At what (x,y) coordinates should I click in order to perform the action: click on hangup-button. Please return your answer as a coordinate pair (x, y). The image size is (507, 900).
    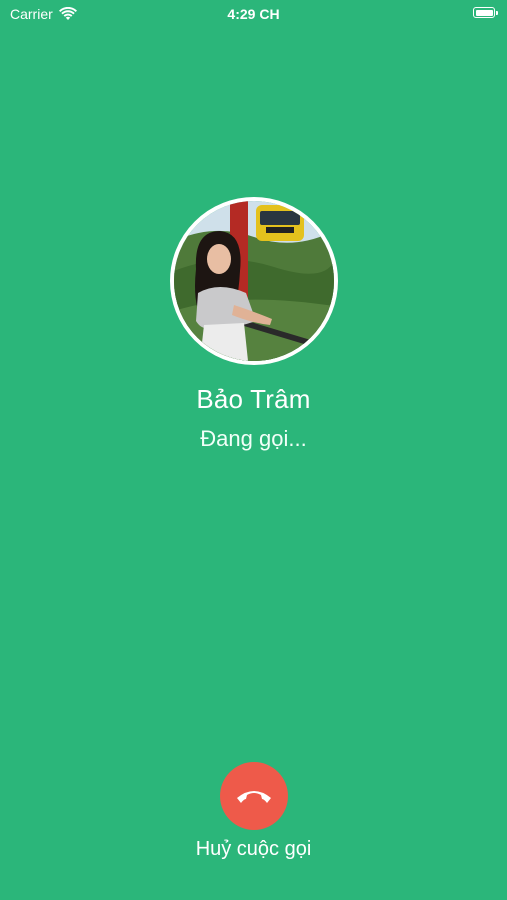
    Looking at the image, I should click on (254, 796).